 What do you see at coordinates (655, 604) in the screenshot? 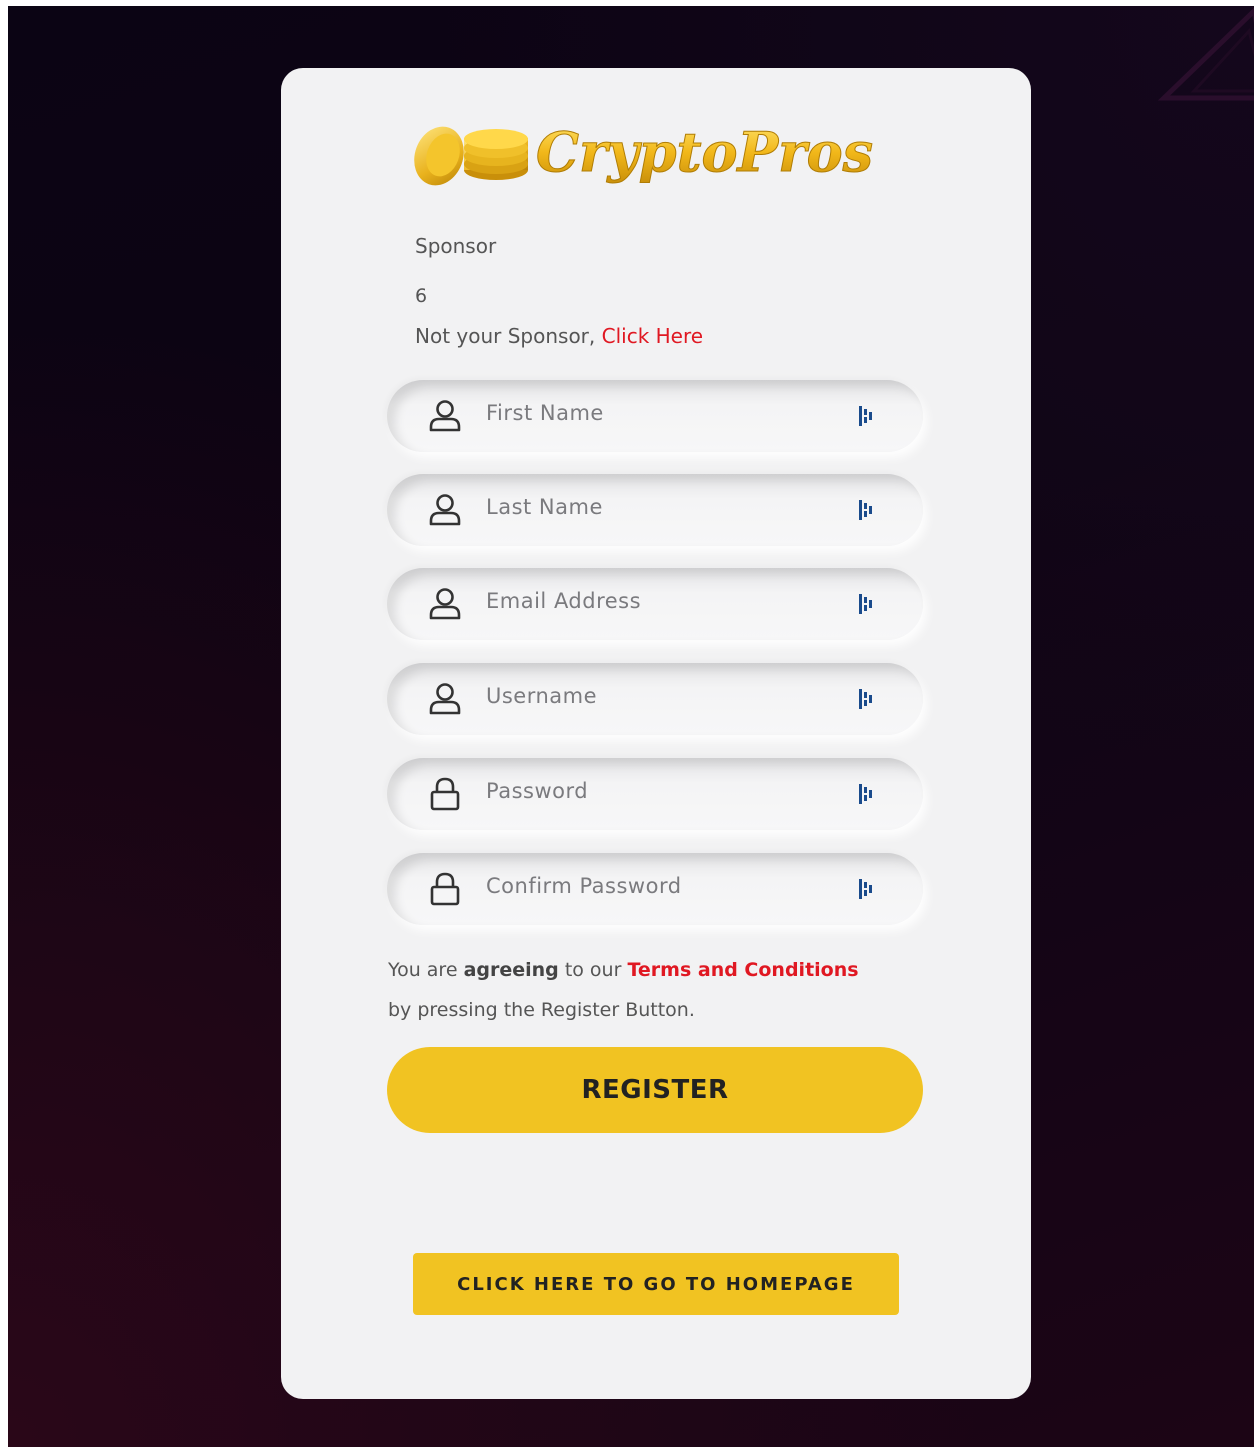
I see `email-field: Email Address` at bounding box center [655, 604].